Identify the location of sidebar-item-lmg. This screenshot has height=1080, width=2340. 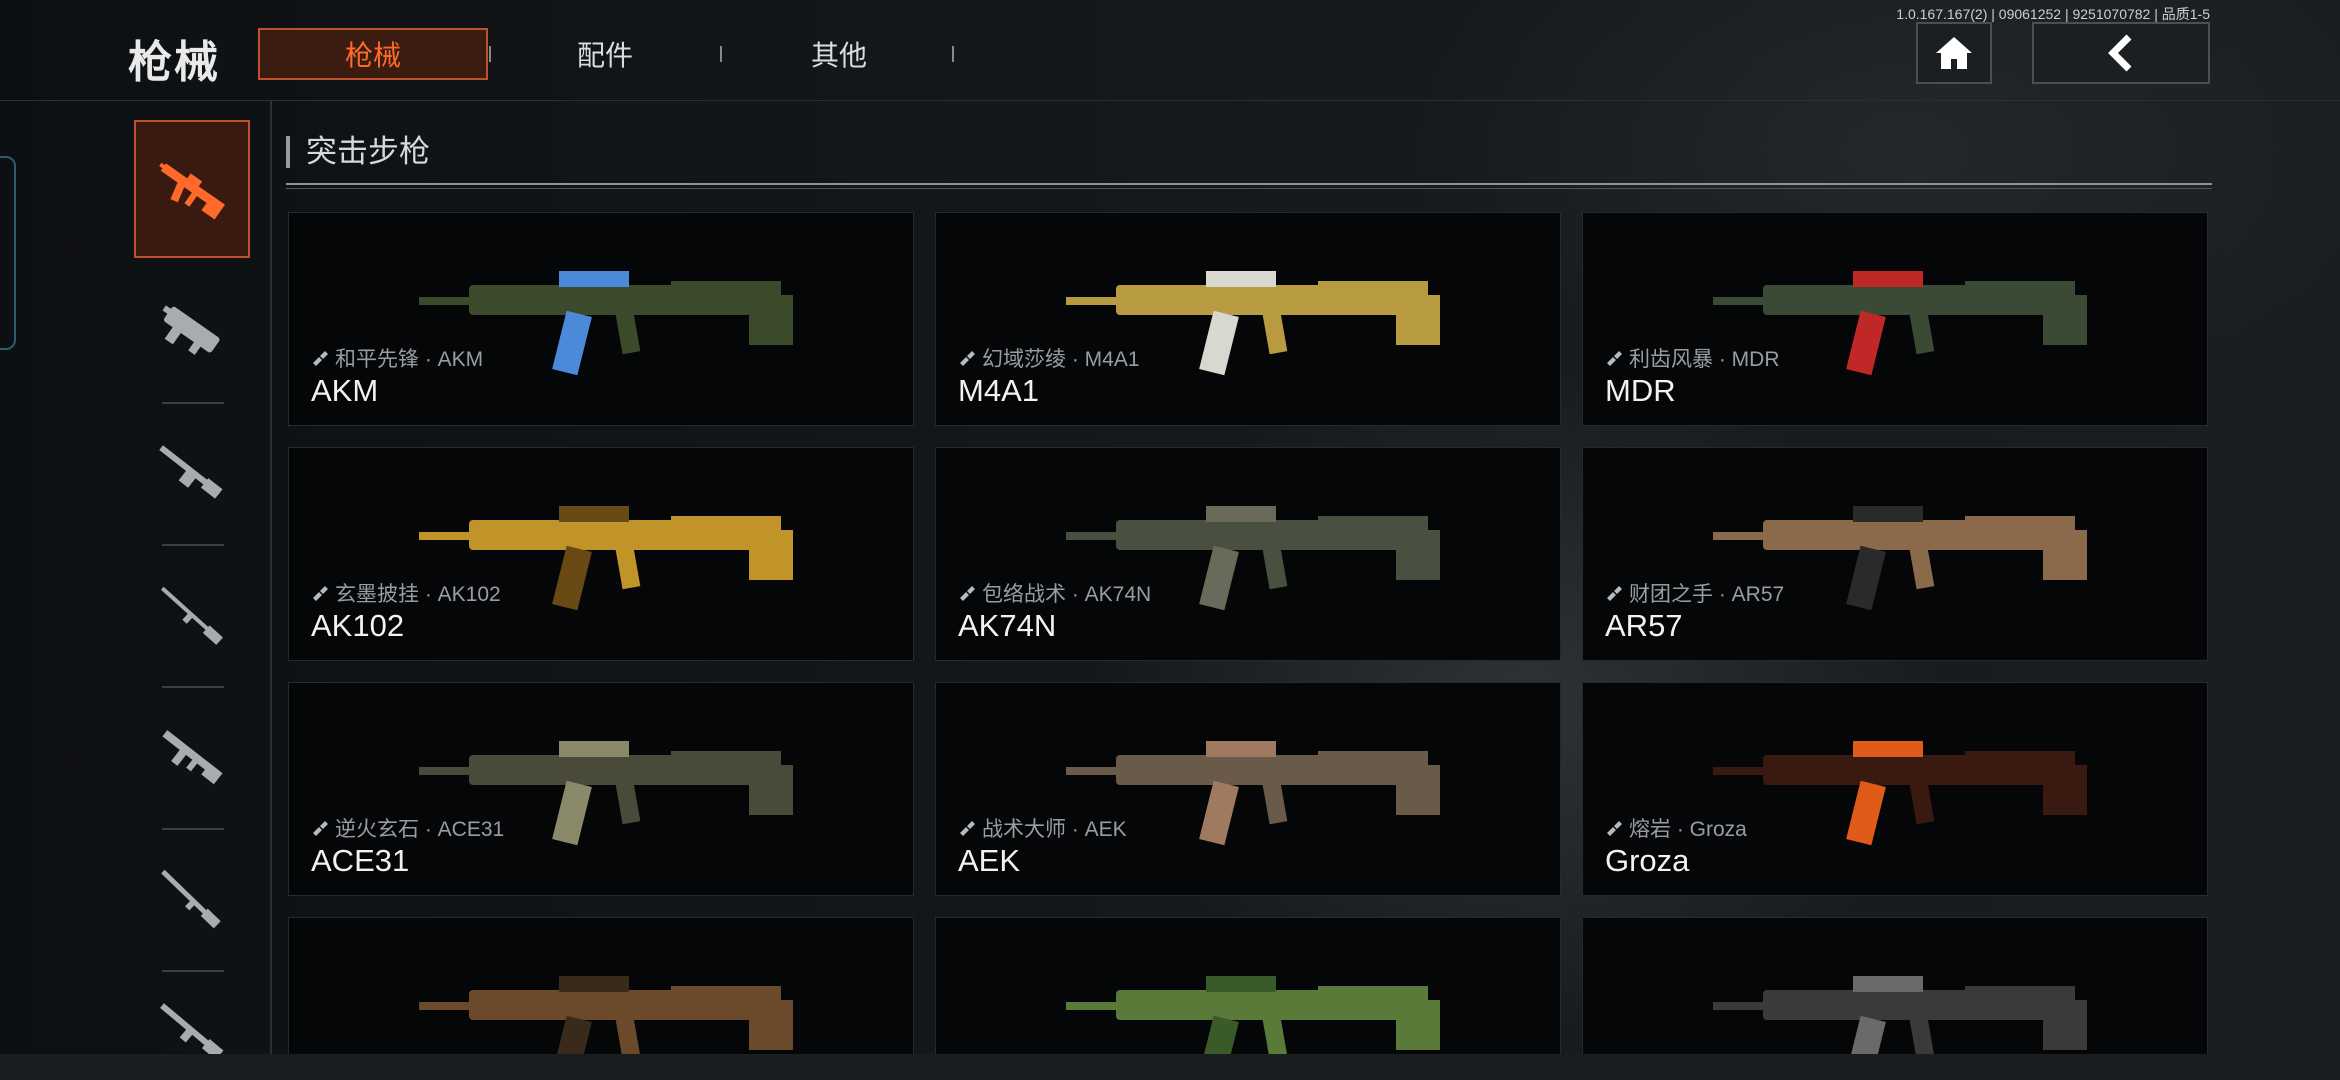
(192, 473).